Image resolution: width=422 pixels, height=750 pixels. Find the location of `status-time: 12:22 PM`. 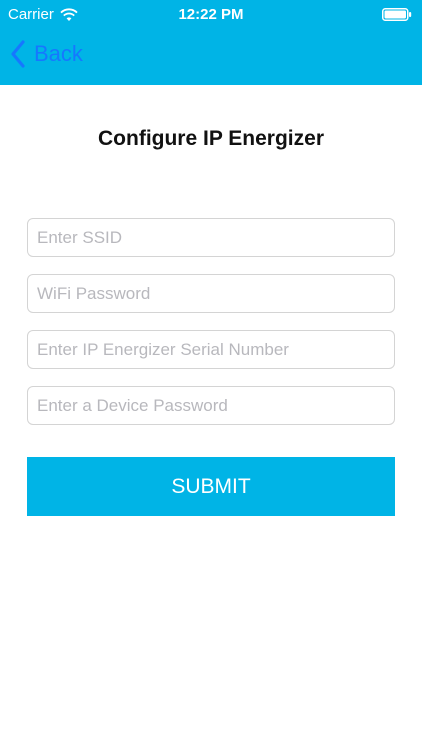

status-time: 12:22 PM is located at coordinates (211, 14).